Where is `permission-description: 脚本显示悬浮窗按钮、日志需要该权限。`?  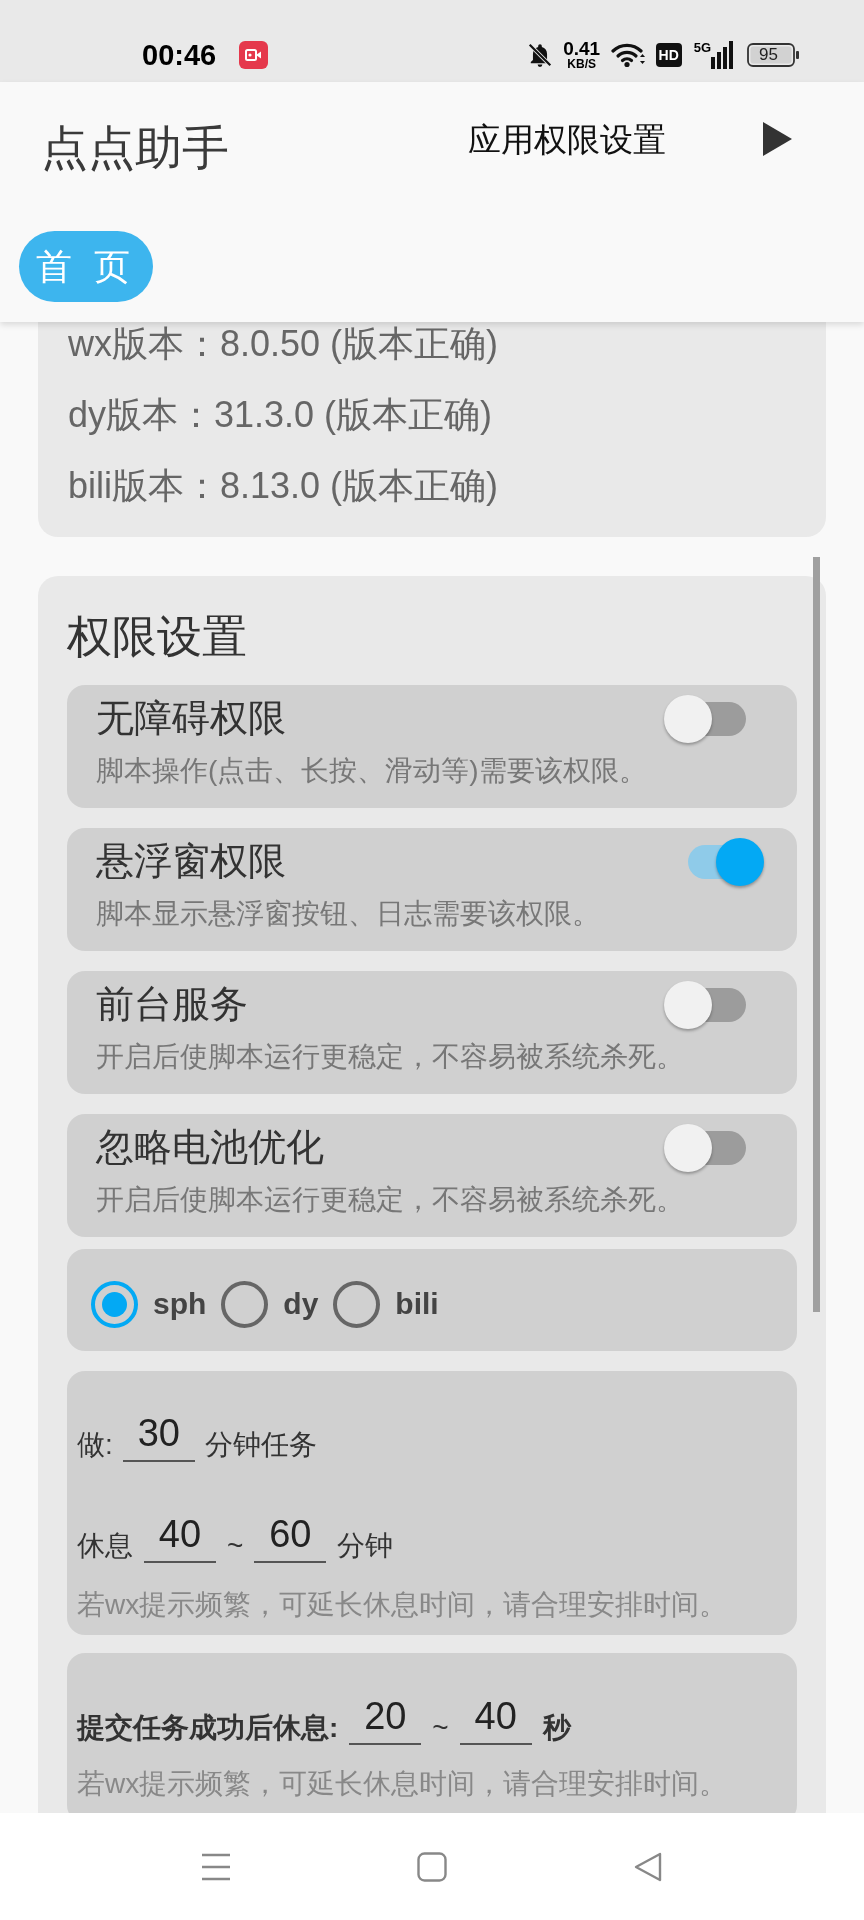
permission-description: 脚本显示悬浮窗按钮、日志需要该权限。 is located at coordinates (348, 914).